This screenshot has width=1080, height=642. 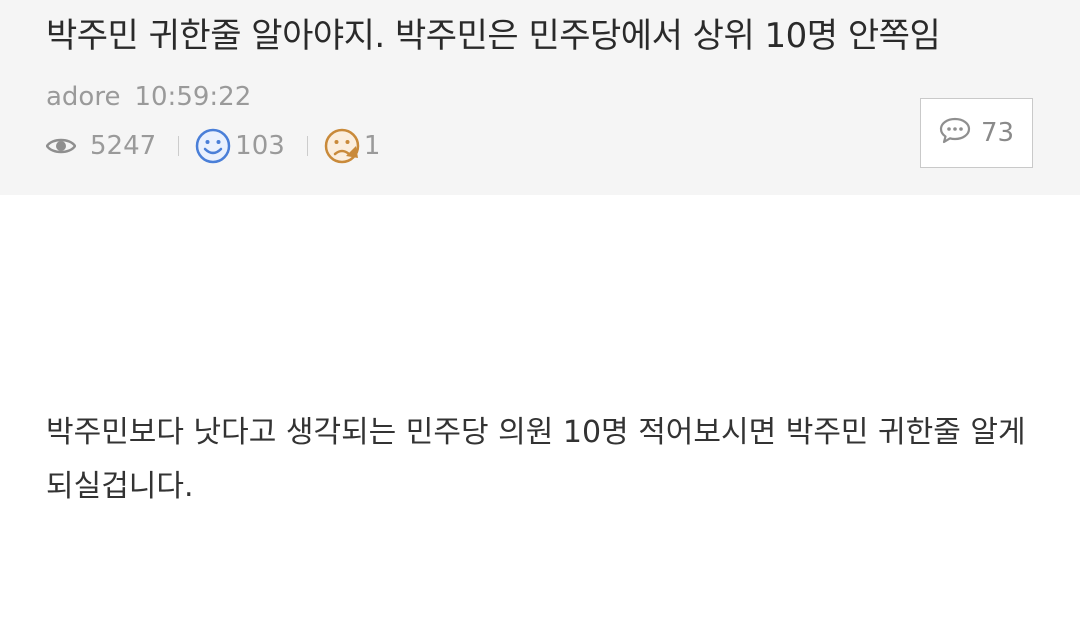 I want to click on speech-bubble-icon, so click(x=960, y=133).